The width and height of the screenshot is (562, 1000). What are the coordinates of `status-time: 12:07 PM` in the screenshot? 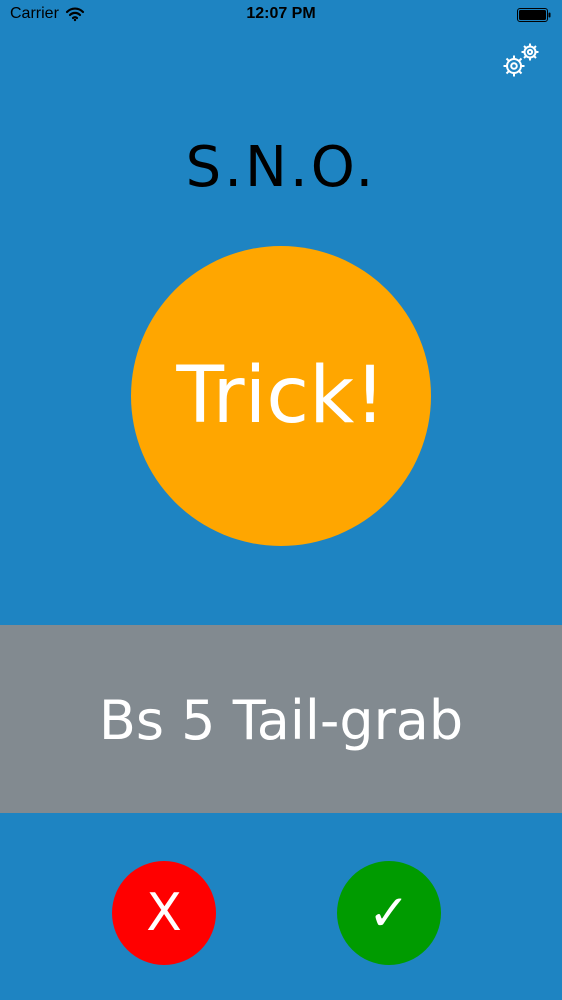 It's located at (281, 13).